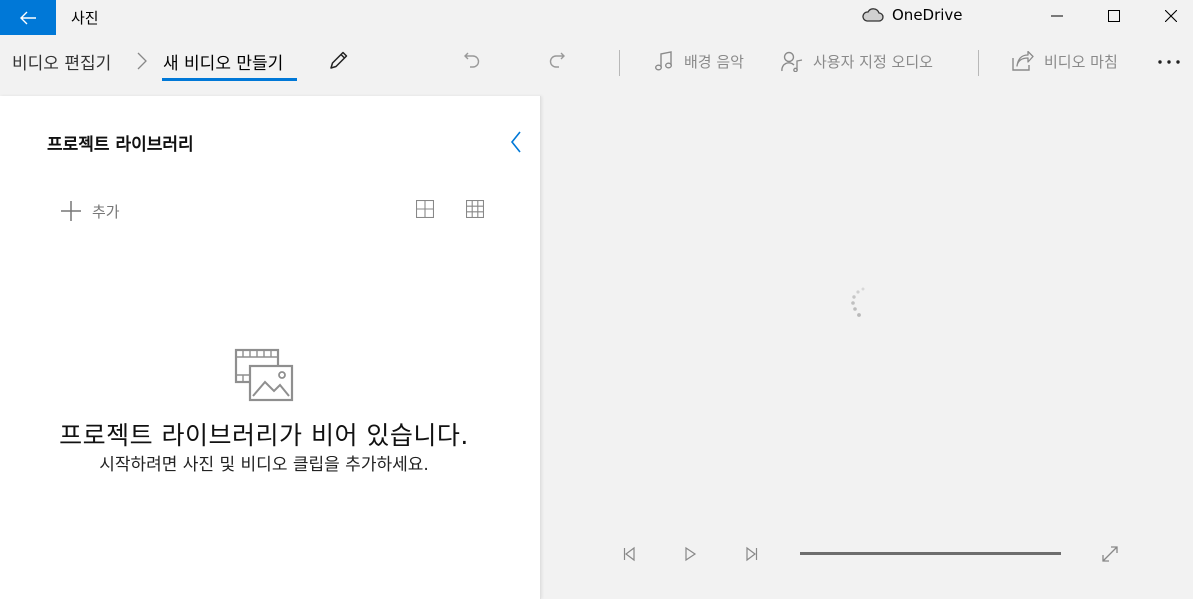  I want to click on empty-library-subtitle: 시작하려면 사진 및 비디오 클립을 추가하세요., so click(264, 465).